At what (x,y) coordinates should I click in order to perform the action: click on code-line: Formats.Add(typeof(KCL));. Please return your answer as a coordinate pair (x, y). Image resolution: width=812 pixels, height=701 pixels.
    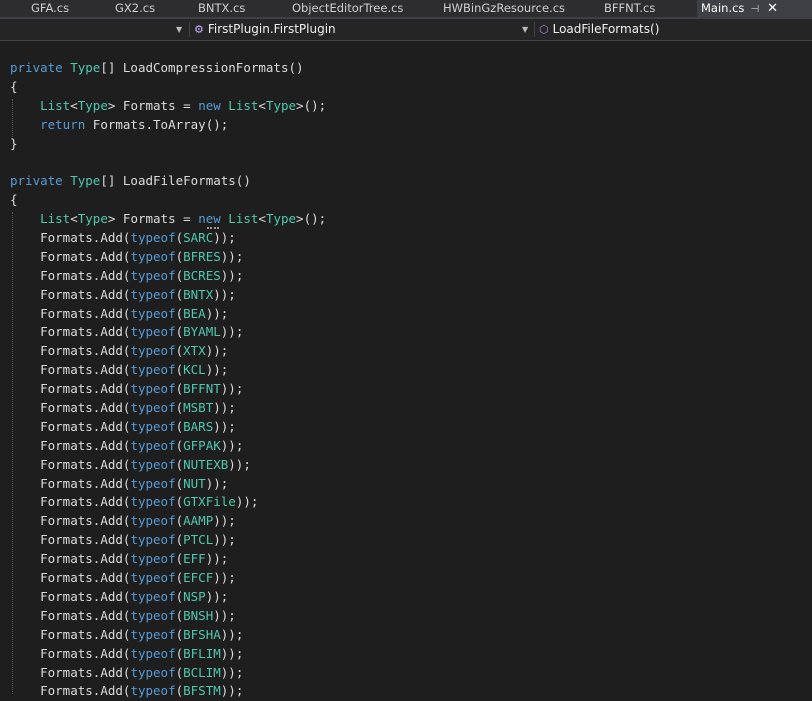
    Looking at the image, I should click on (134, 370).